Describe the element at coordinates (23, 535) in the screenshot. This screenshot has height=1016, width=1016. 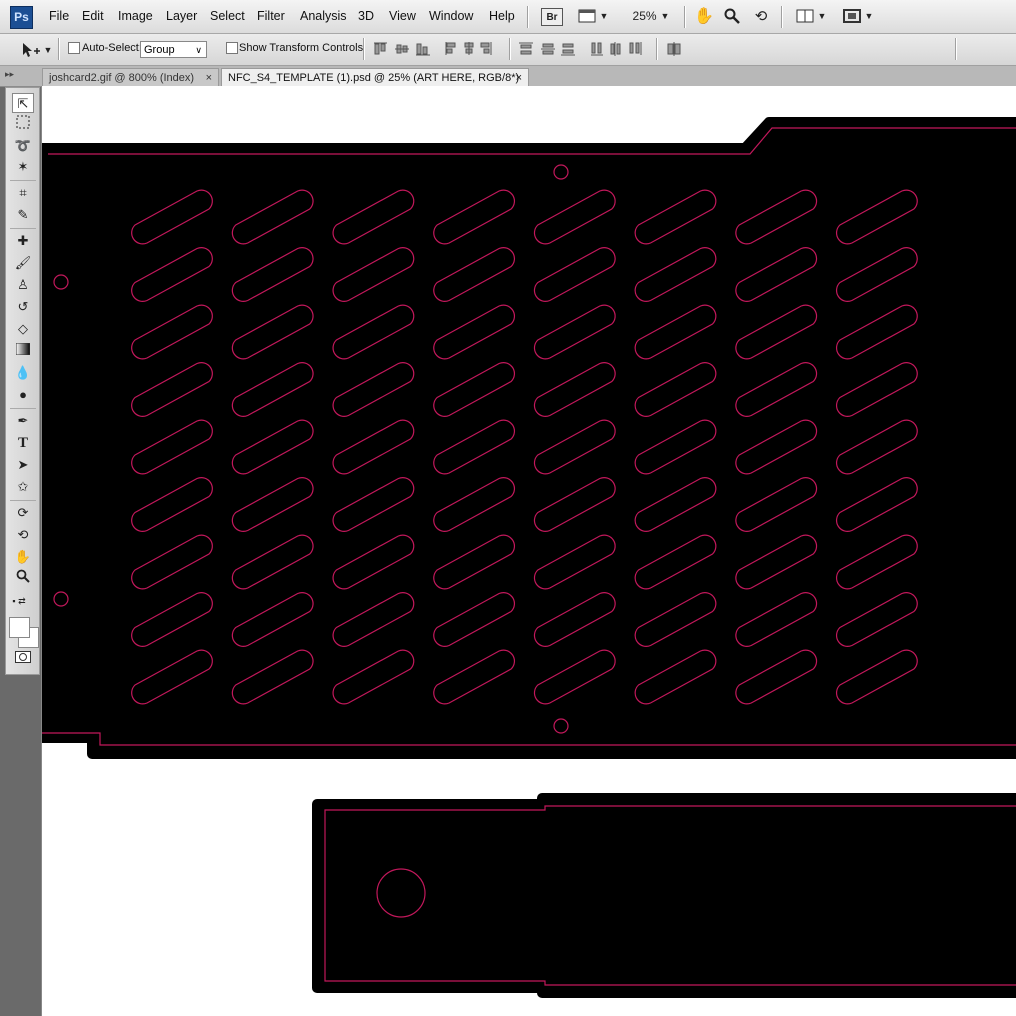
I see `3d-orbit-tool-icon: ⟲` at that location.